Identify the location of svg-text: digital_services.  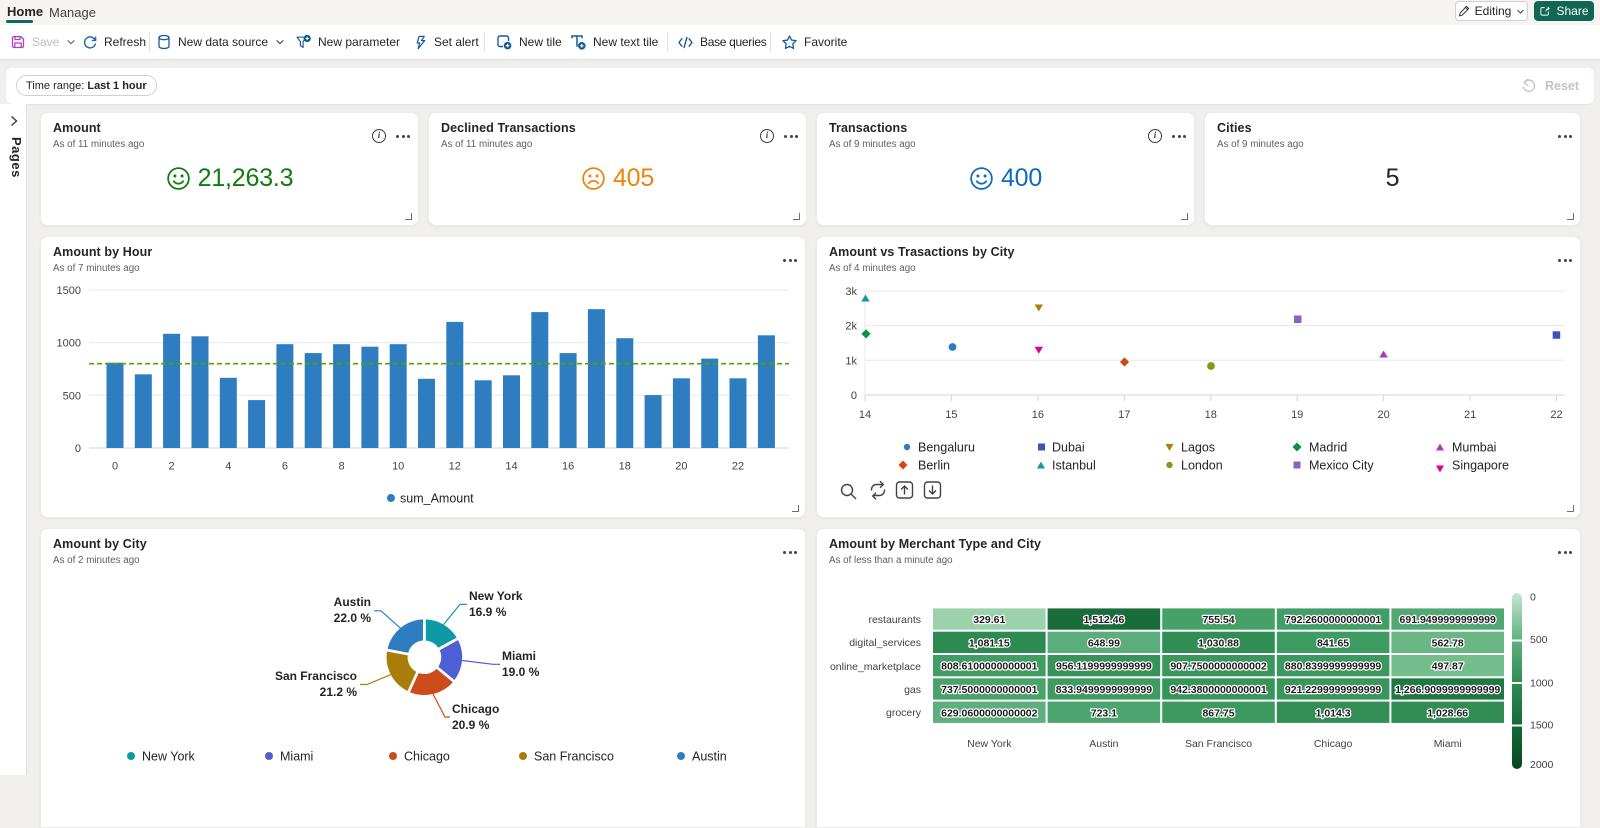
(885, 643).